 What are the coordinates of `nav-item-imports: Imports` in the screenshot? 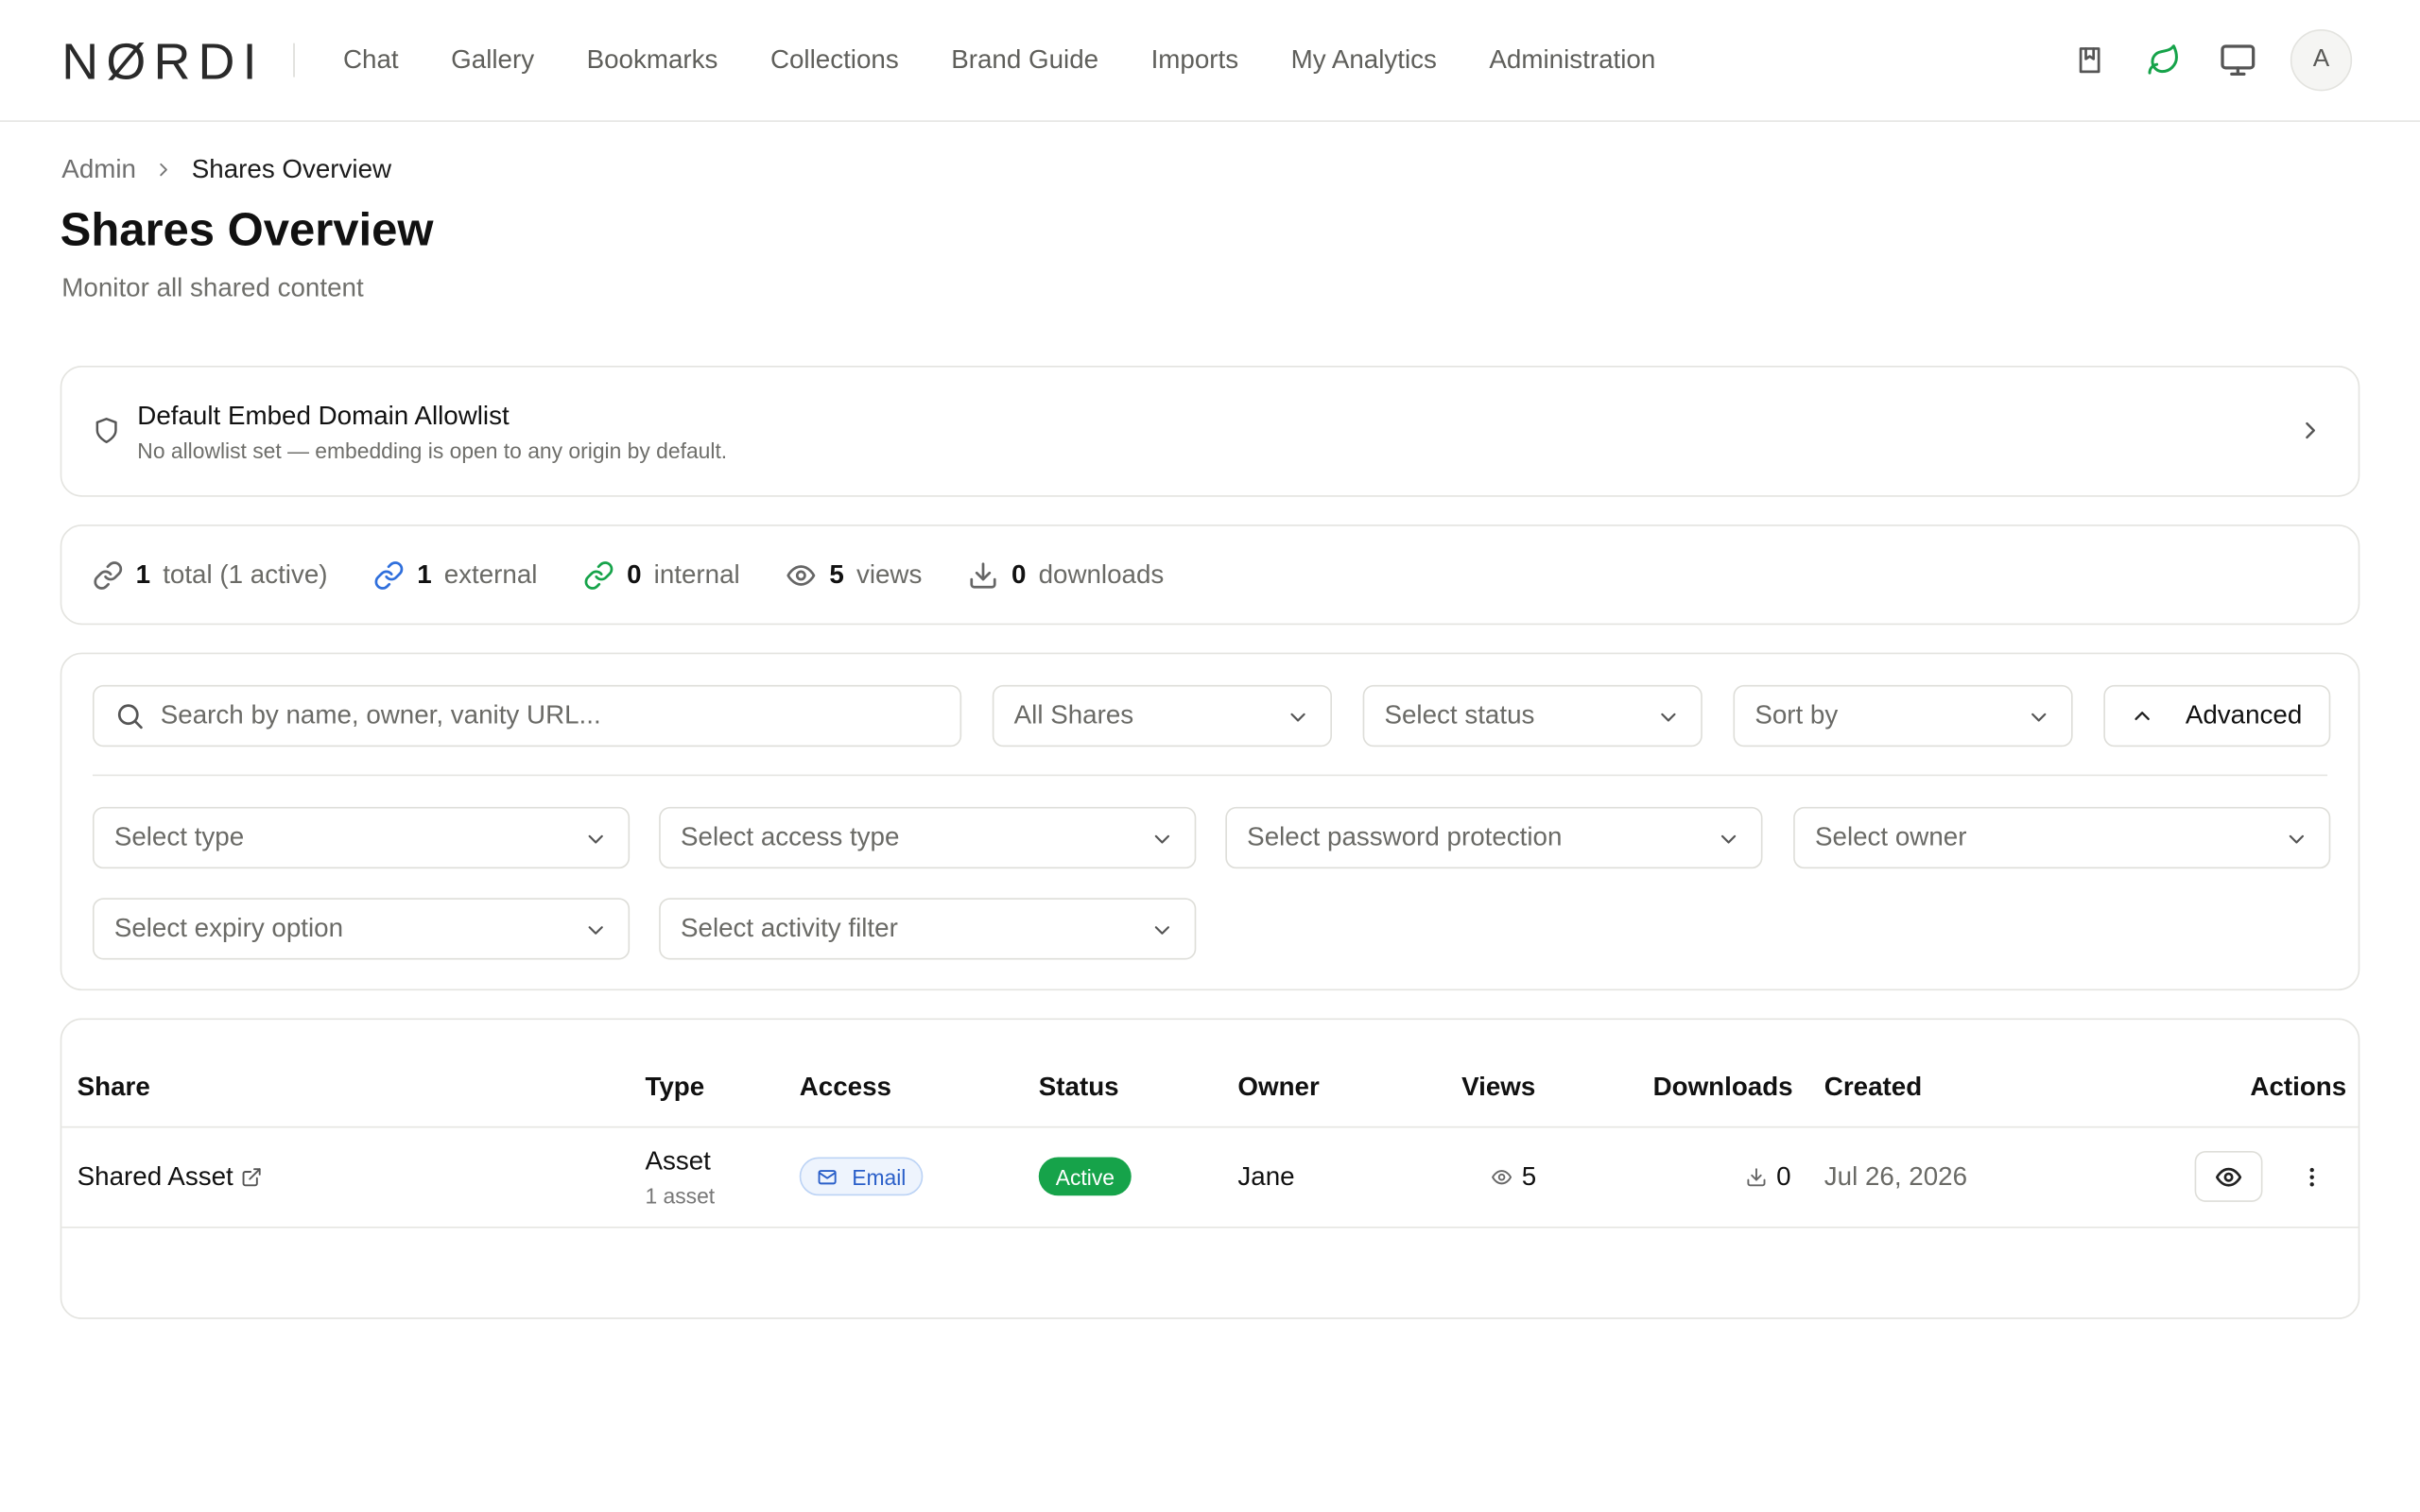 It's located at (1195, 60).